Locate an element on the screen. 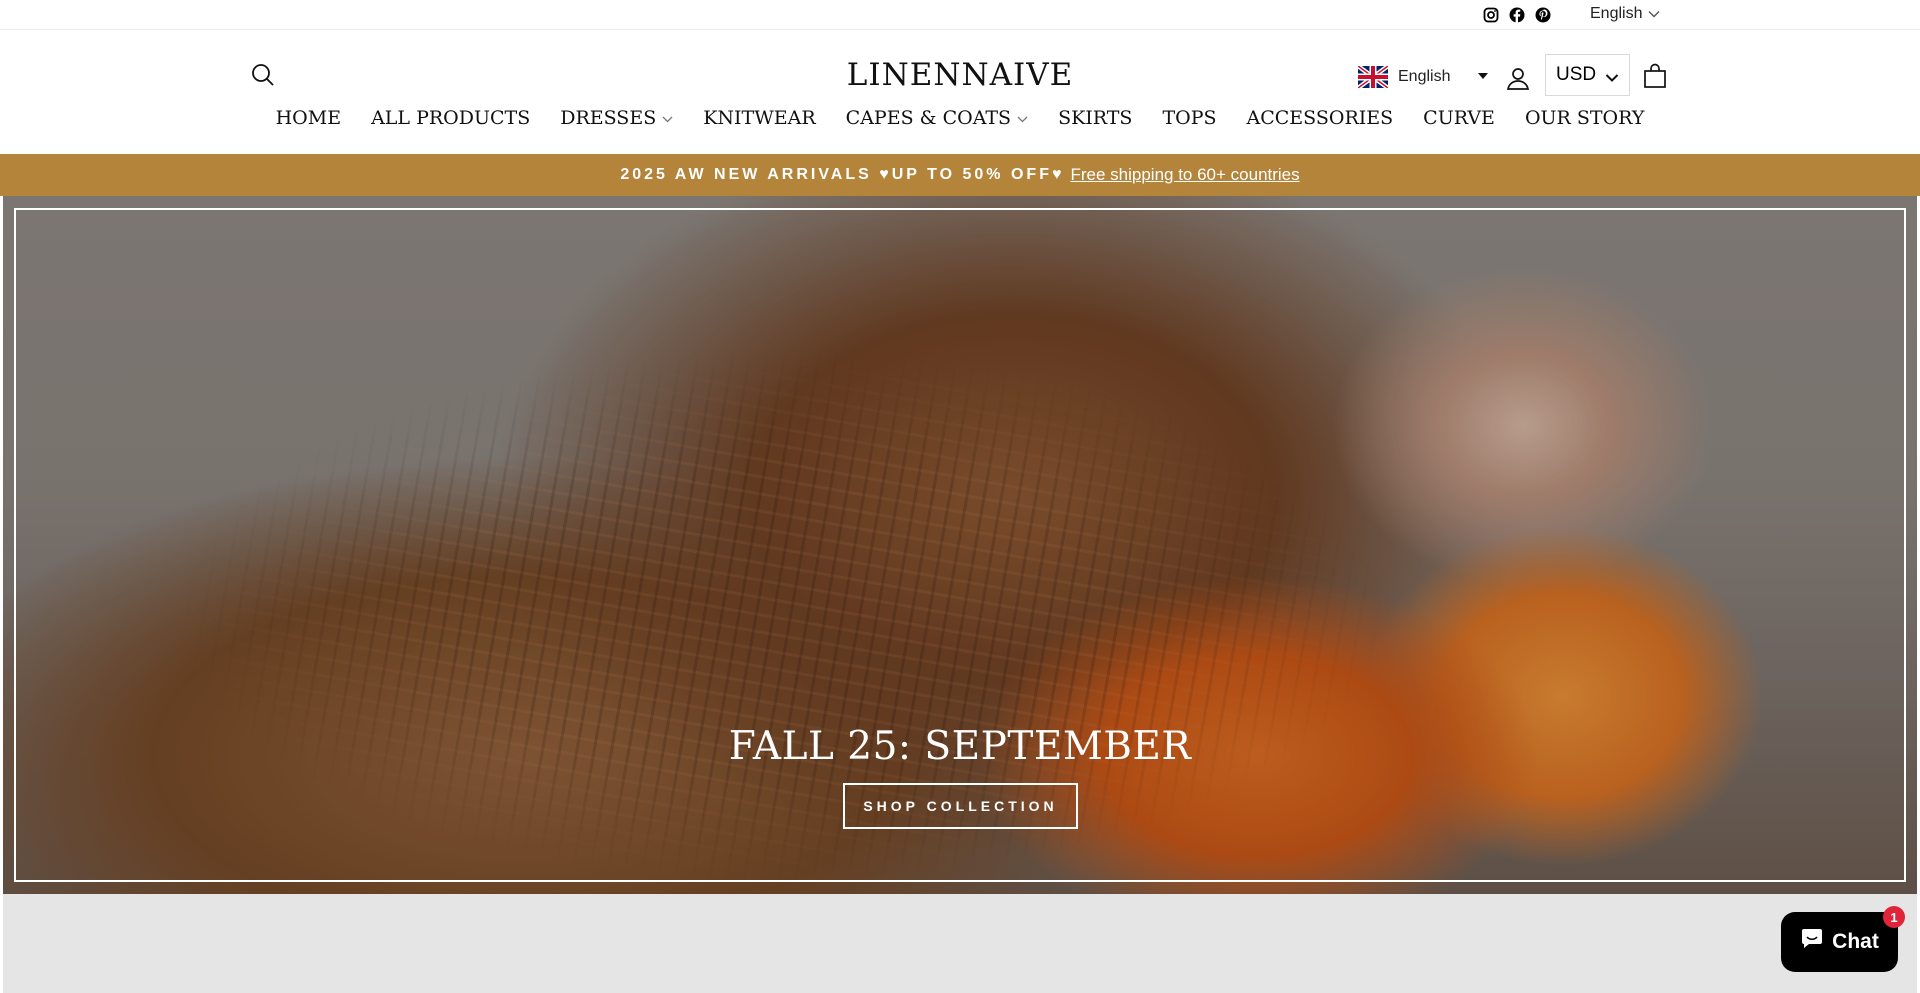 Image resolution: width=1920 pixels, height=993 pixels. nav-item-accessories: ACCESSORIES is located at coordinates (1320, 118).